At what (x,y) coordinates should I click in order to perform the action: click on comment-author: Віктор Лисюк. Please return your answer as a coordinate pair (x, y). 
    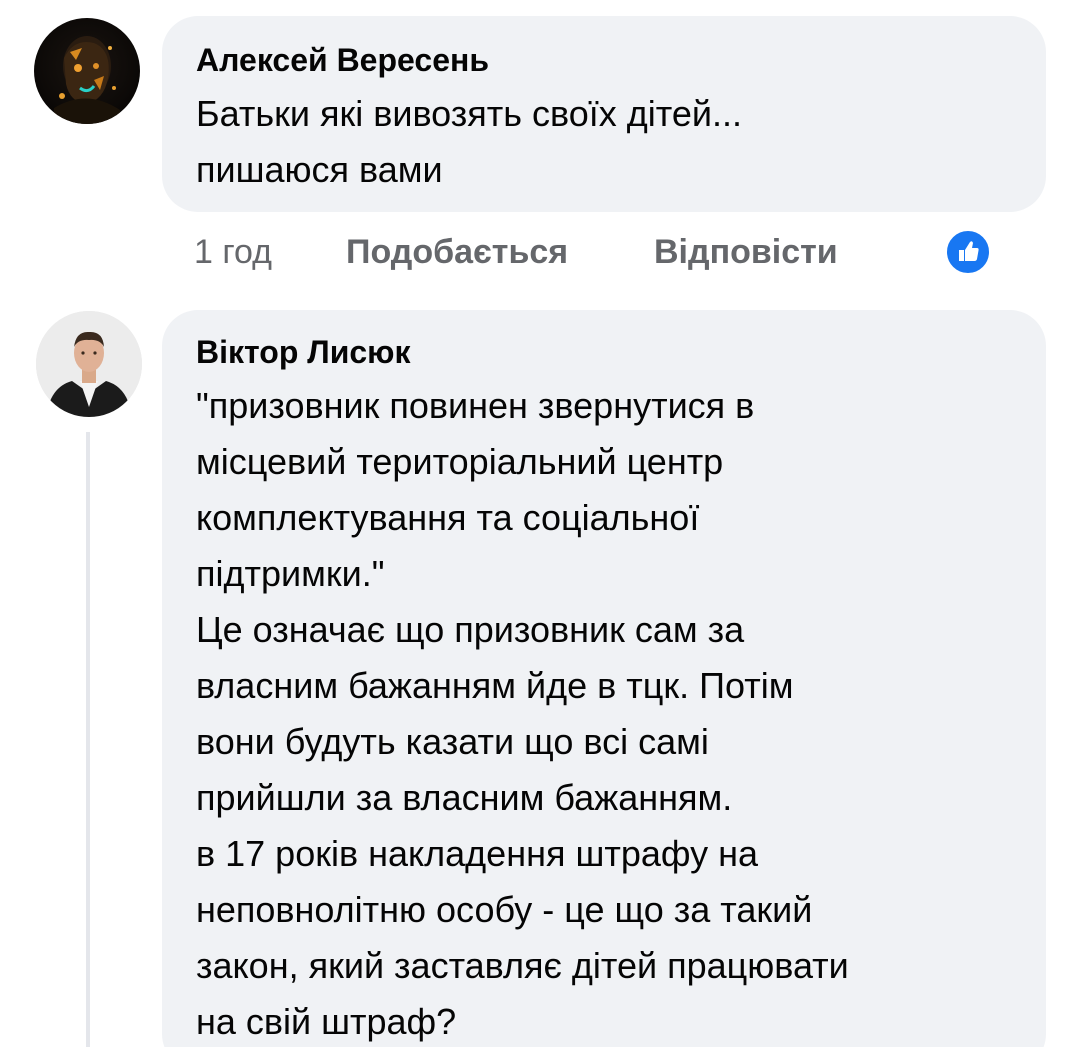
    Looking at the image, I should click on (604, 352).